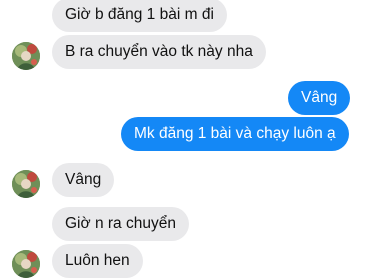 The width and height of the screenshot is (374, 278). Describe the element at coordinates (159, 52) in the screenshot. I see `message-bubble-incoming: B ra chuyển vào tk này nha` at that location.